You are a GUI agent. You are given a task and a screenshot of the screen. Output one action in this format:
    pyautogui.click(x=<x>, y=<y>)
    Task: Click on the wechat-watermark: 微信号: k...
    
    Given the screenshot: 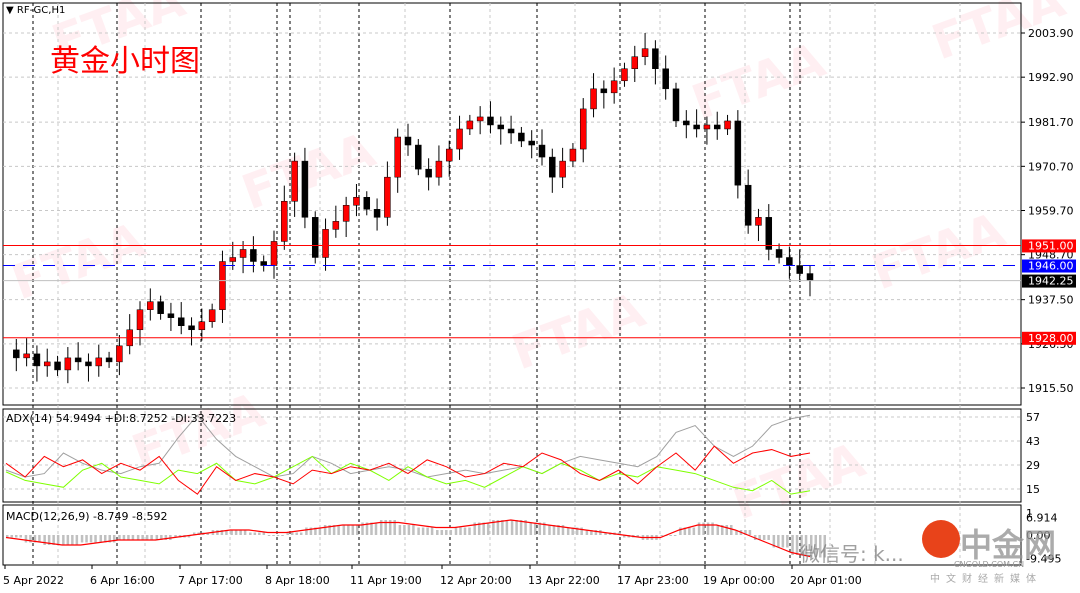 What is the action you would take?
    pyautogui.click(x=852, y=554)
    